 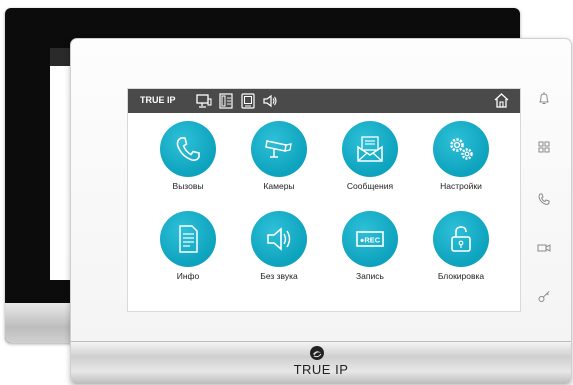 I want to click on intercom-icon, so click(x=226, y=101).